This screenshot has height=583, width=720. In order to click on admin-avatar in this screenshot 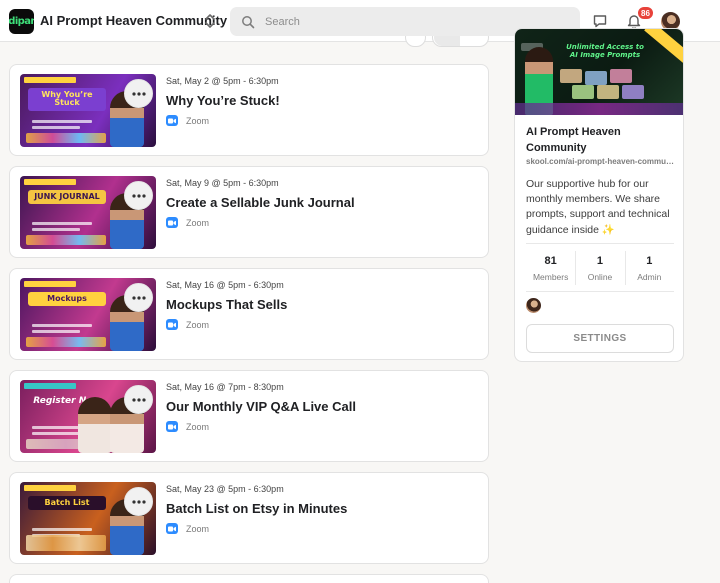, I will do `click(533, 305)`.